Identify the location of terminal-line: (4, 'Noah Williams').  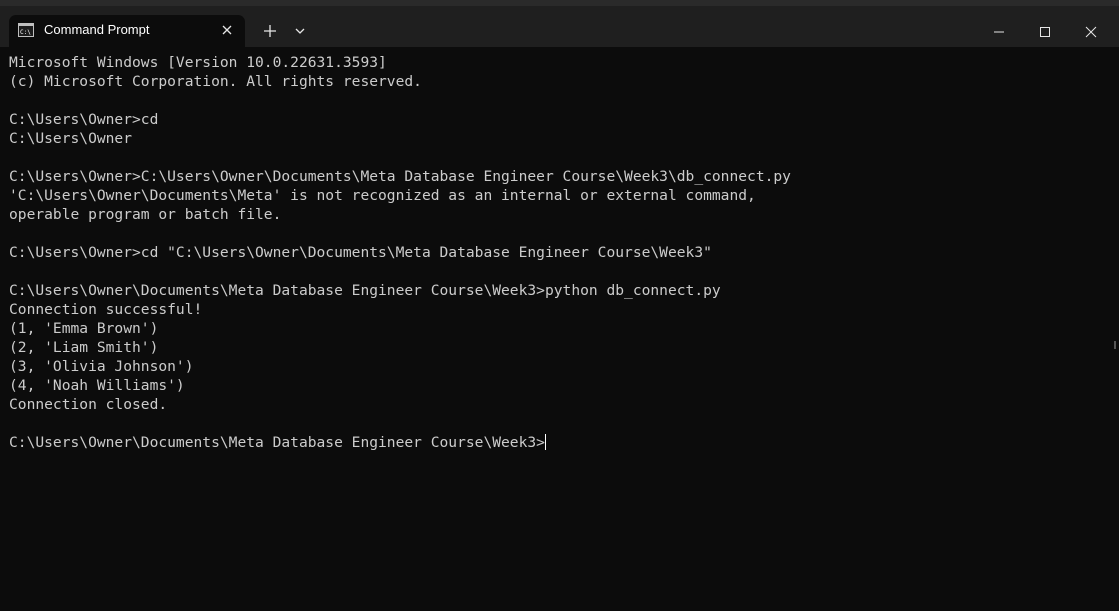
(556, 385).